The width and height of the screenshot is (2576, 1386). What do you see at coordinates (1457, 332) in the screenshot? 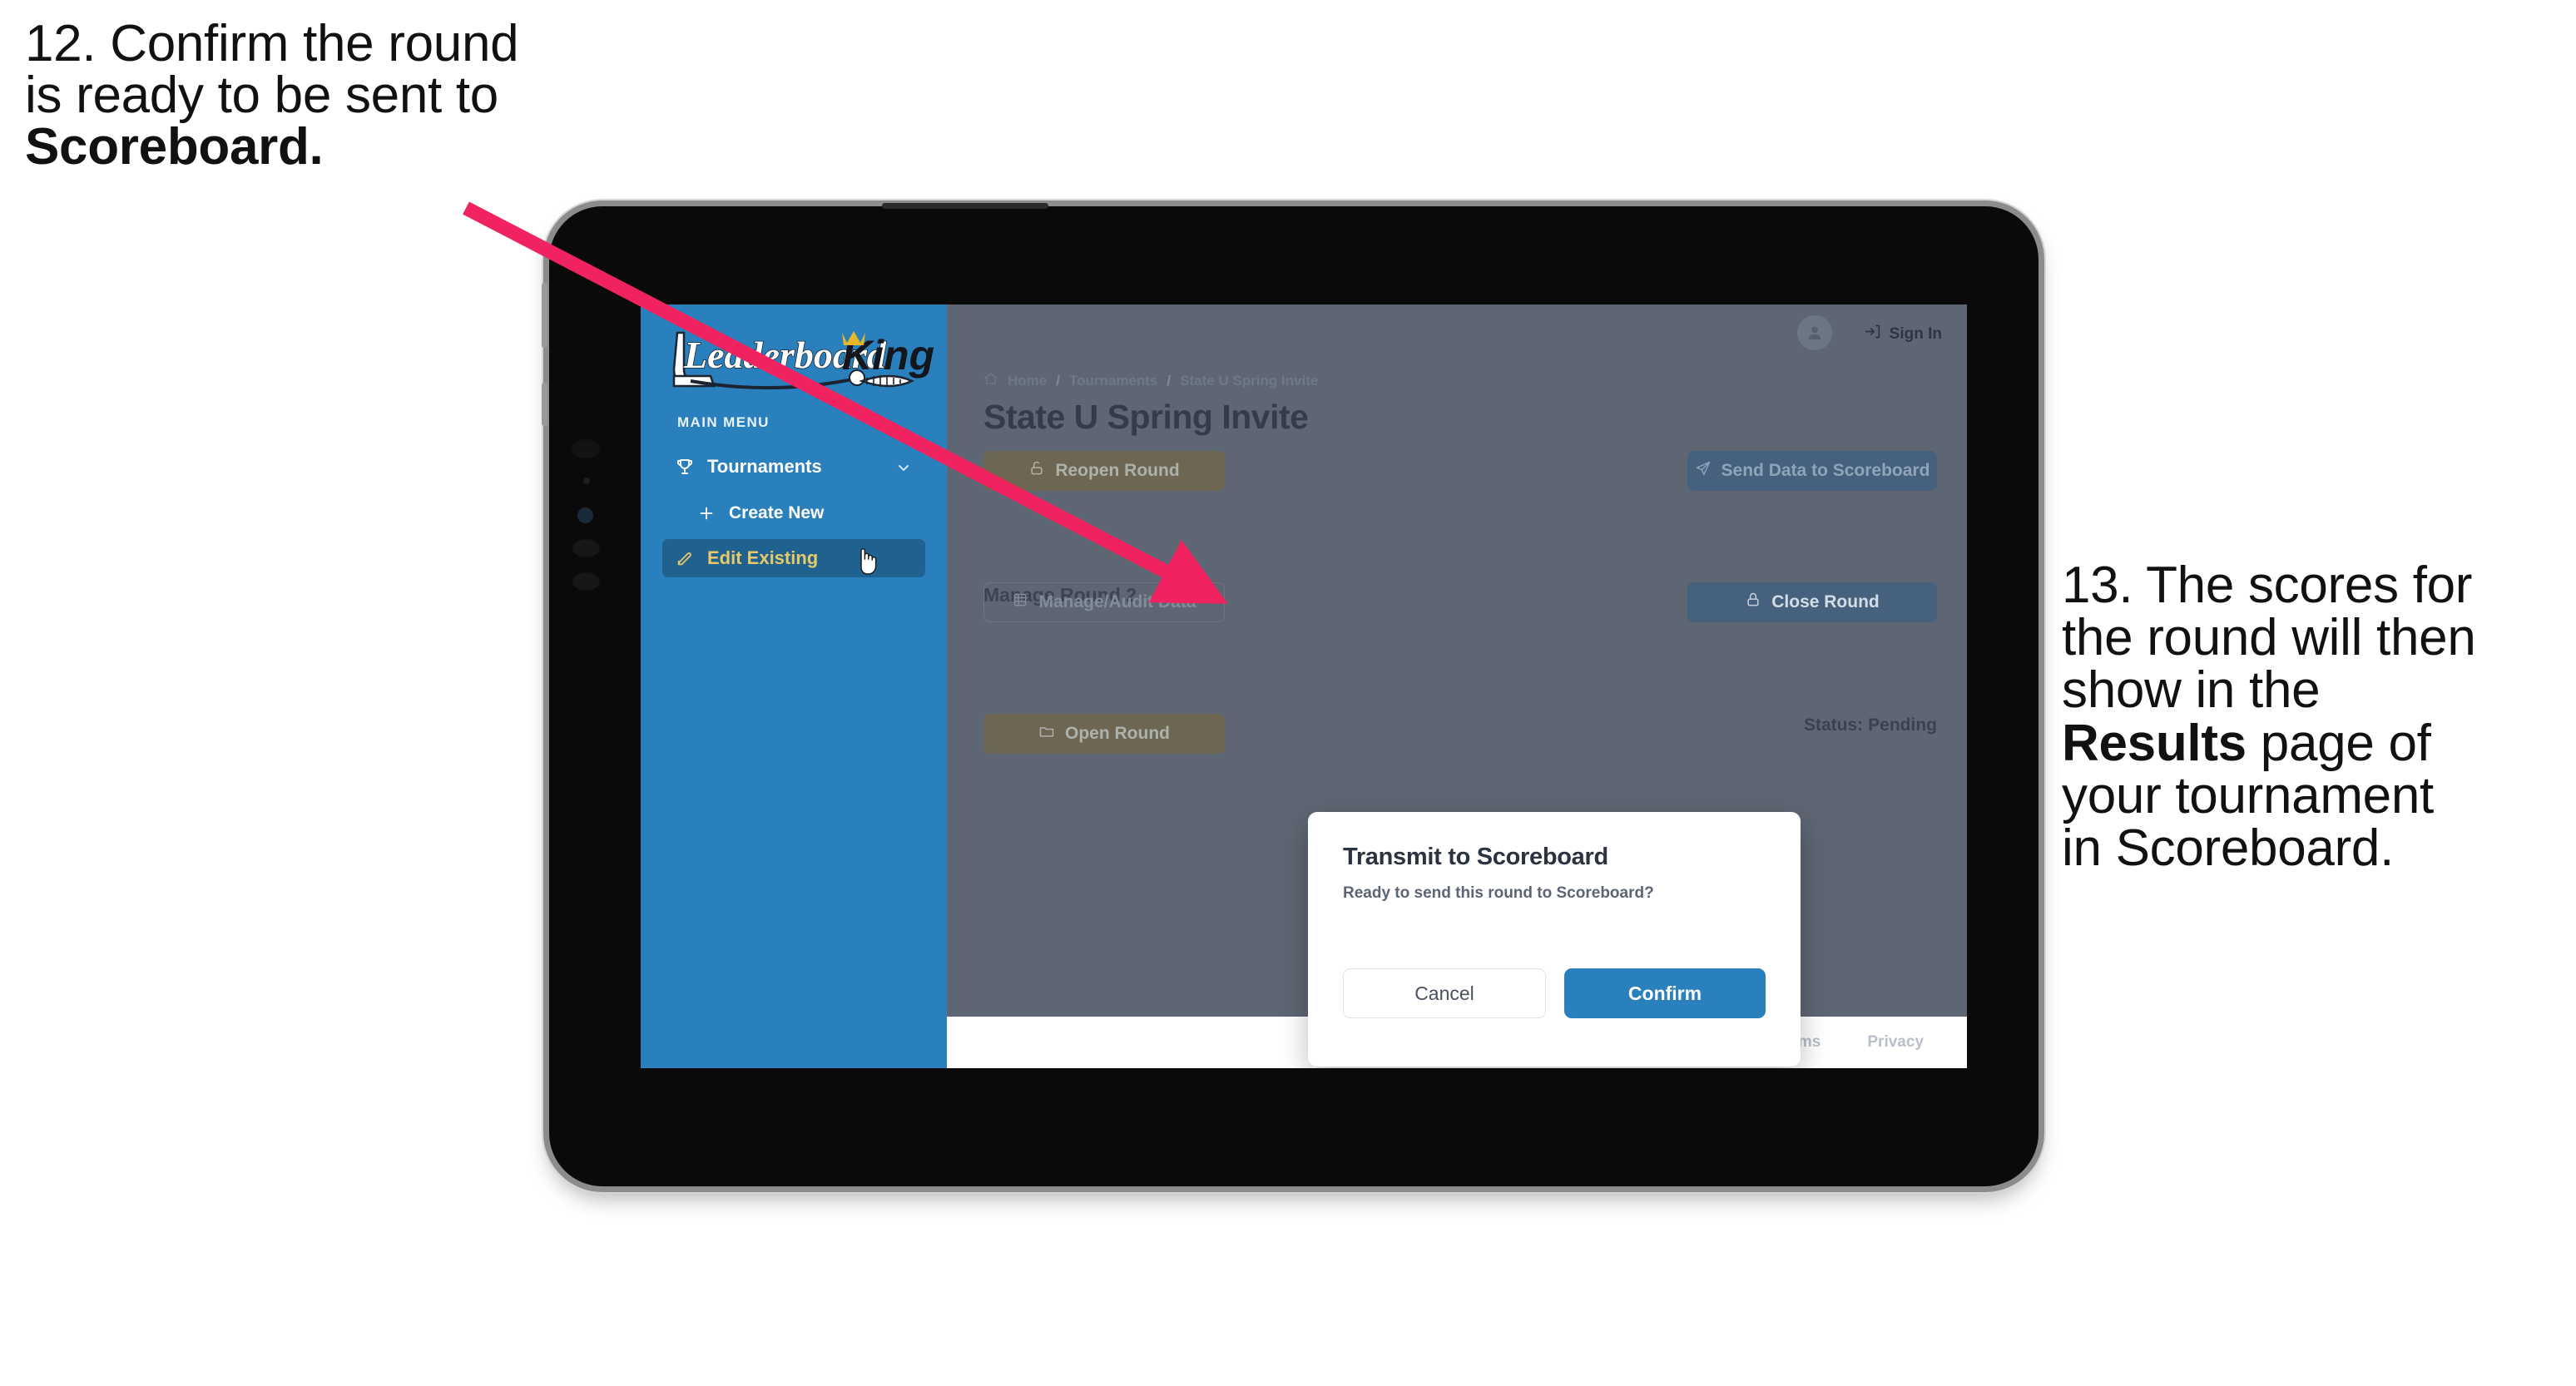
I see `top-bar: Sign In` at bounding box center [1457, 332].